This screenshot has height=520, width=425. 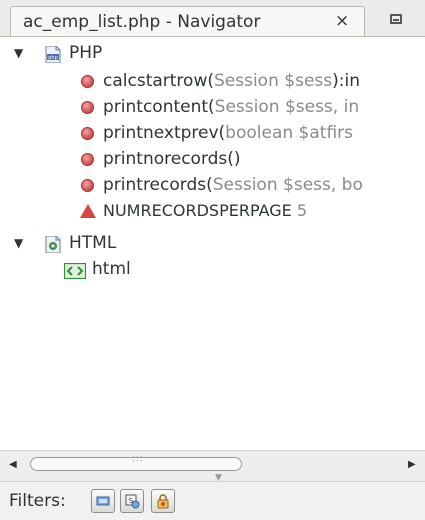 I want to click on html-tag-icon, so click(x=75, y=274).